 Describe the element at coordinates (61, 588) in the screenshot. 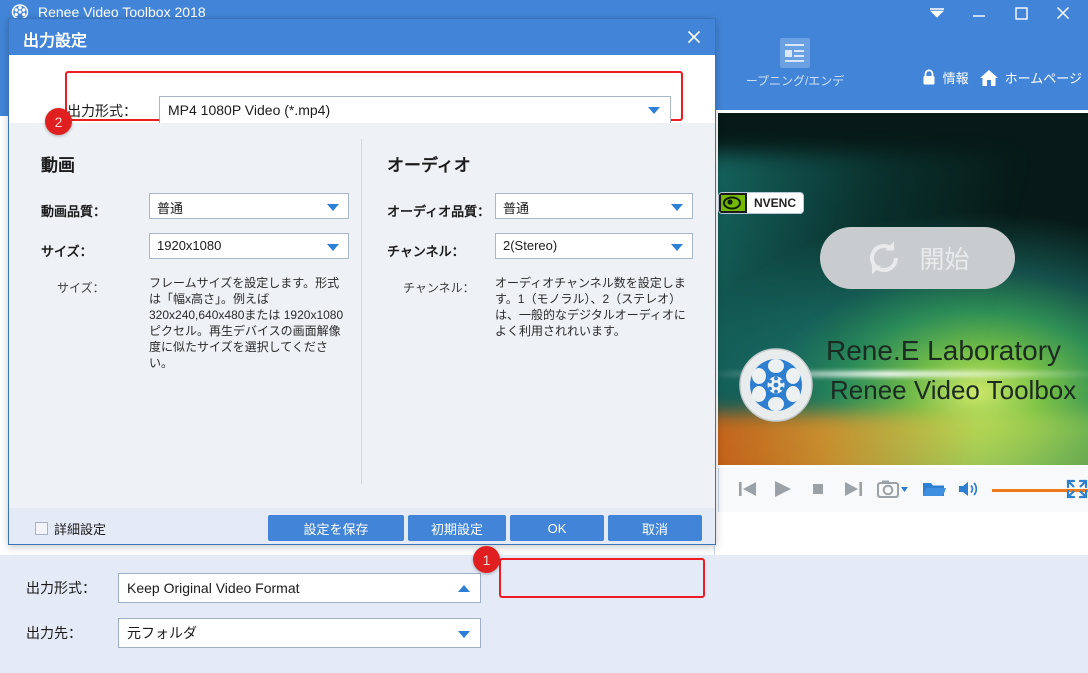

I see `output-format-label: 出力形式：` at that location.